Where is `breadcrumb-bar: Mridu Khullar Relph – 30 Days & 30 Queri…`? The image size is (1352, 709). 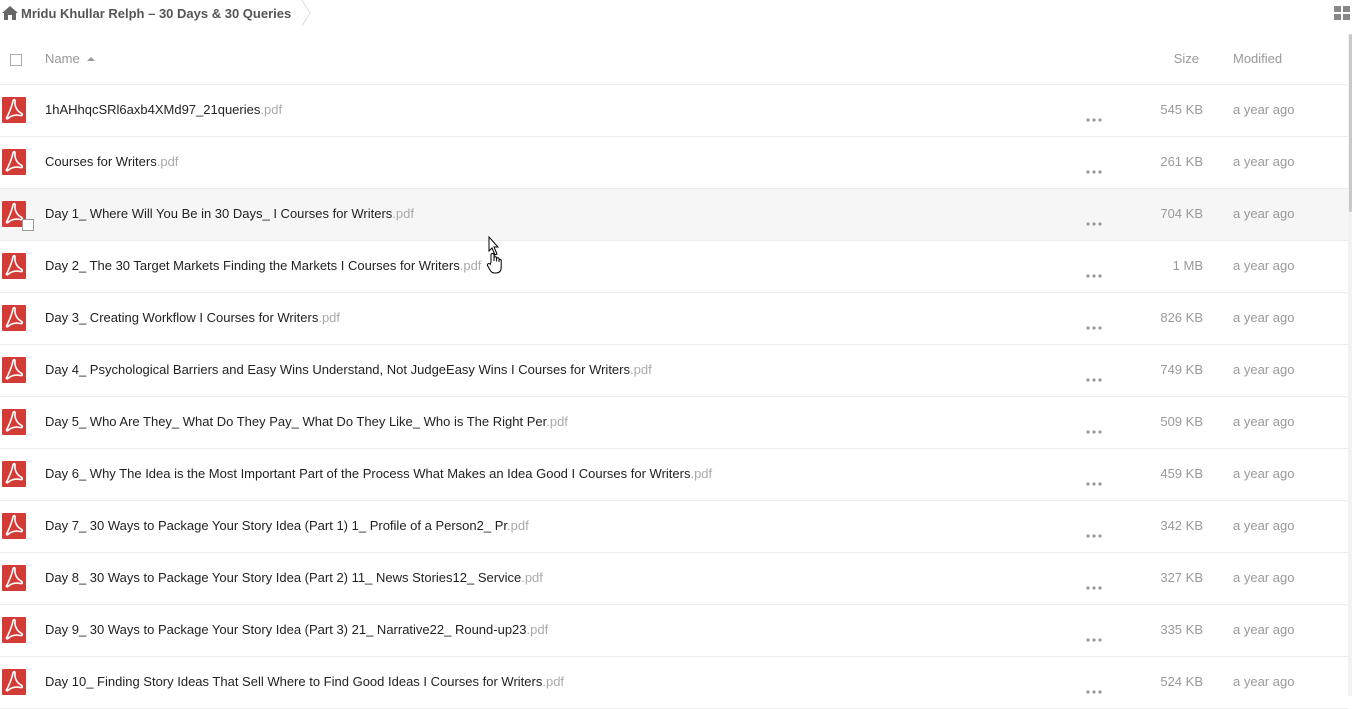
breadcrumb-bar: Mridu Khullar Relph – 30 Days & 30 Queri… is located at coordinates (676, 13).